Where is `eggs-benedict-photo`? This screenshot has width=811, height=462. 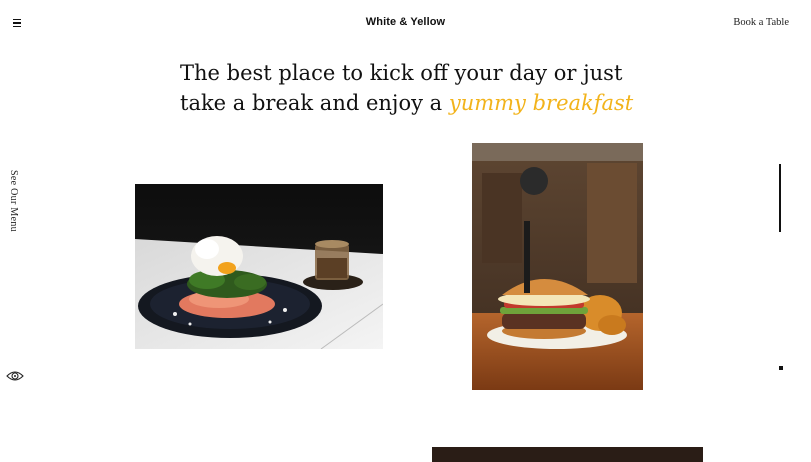
eggs-benedict-photo is located at coordinates (259, 266).